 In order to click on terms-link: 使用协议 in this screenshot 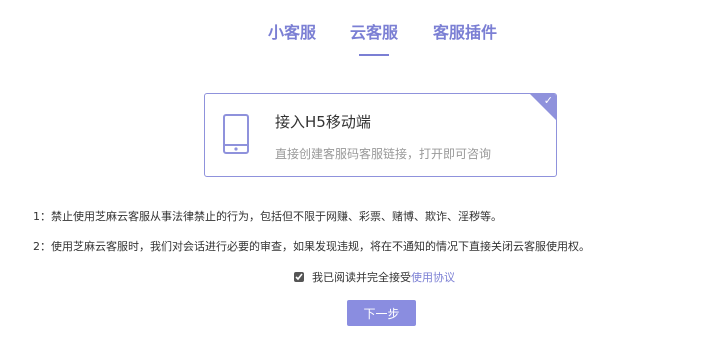, I will do `click(433, 277)`.